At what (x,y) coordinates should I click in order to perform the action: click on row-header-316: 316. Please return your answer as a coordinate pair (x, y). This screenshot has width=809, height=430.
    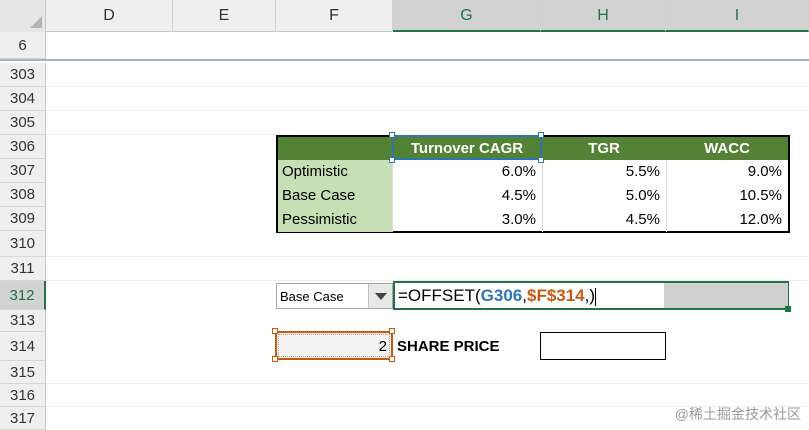
    Looking at the image, I should click on (23, 395).